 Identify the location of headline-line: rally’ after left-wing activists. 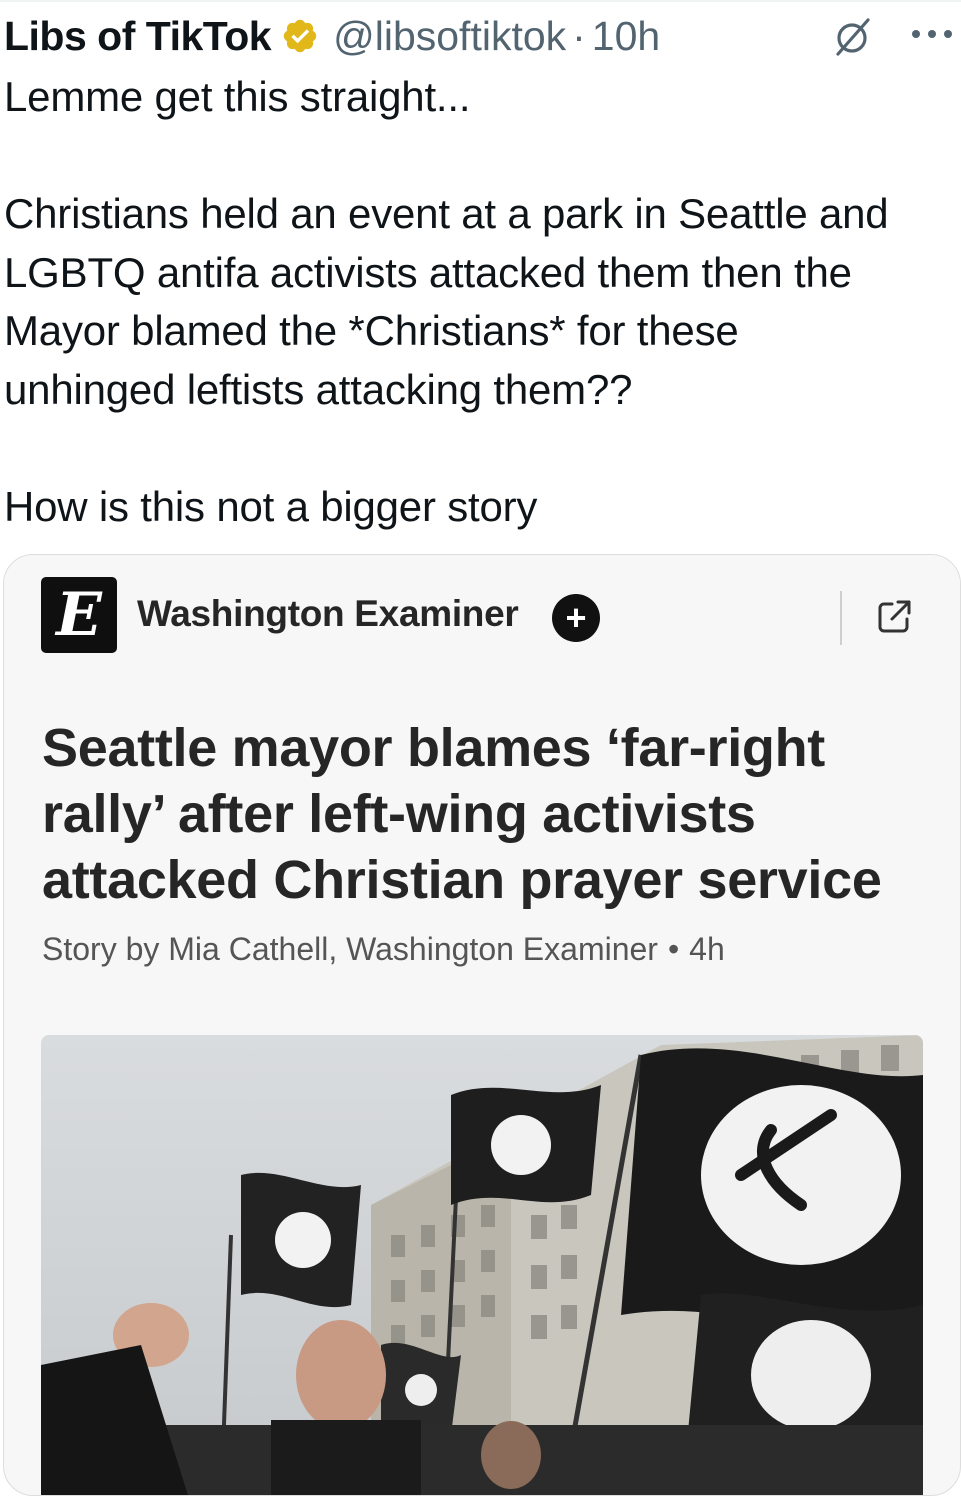
(399, 814).